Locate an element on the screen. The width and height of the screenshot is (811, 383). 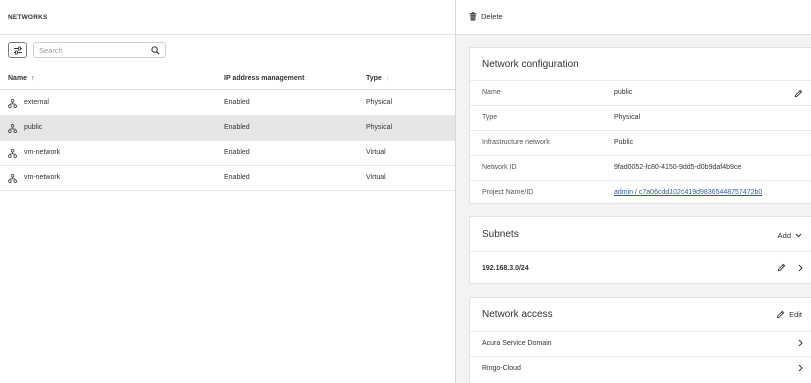
card-title: Network access is located at coordinates (517, 314).